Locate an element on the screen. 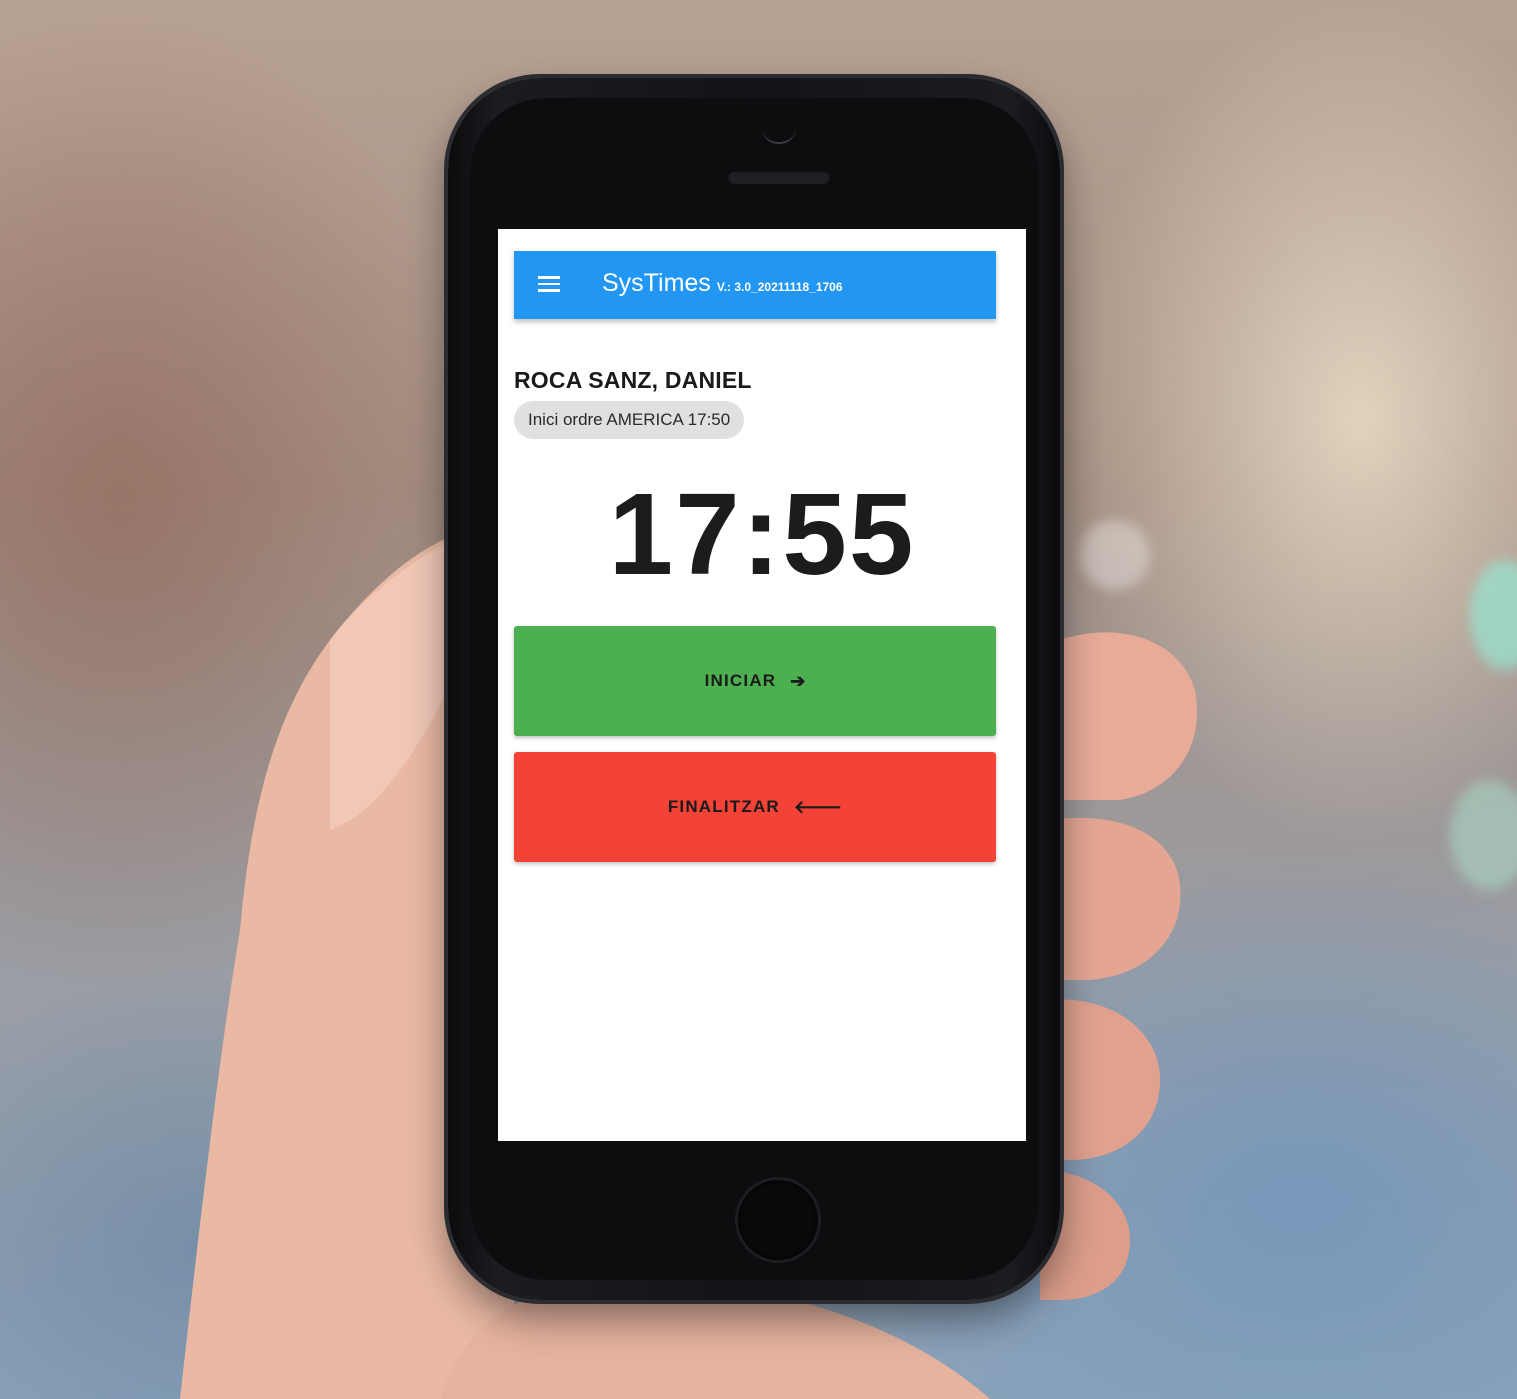  current-time: 17:55 is located at coordinates (762, 534).